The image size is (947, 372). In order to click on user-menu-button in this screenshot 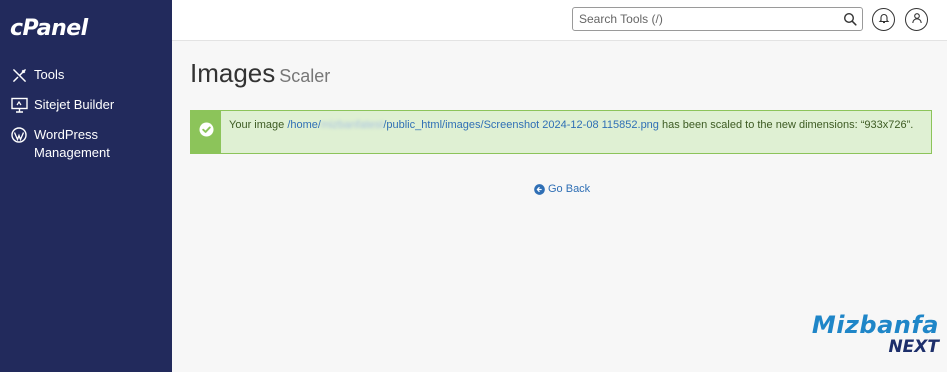, I will do `click(916, 19)`.